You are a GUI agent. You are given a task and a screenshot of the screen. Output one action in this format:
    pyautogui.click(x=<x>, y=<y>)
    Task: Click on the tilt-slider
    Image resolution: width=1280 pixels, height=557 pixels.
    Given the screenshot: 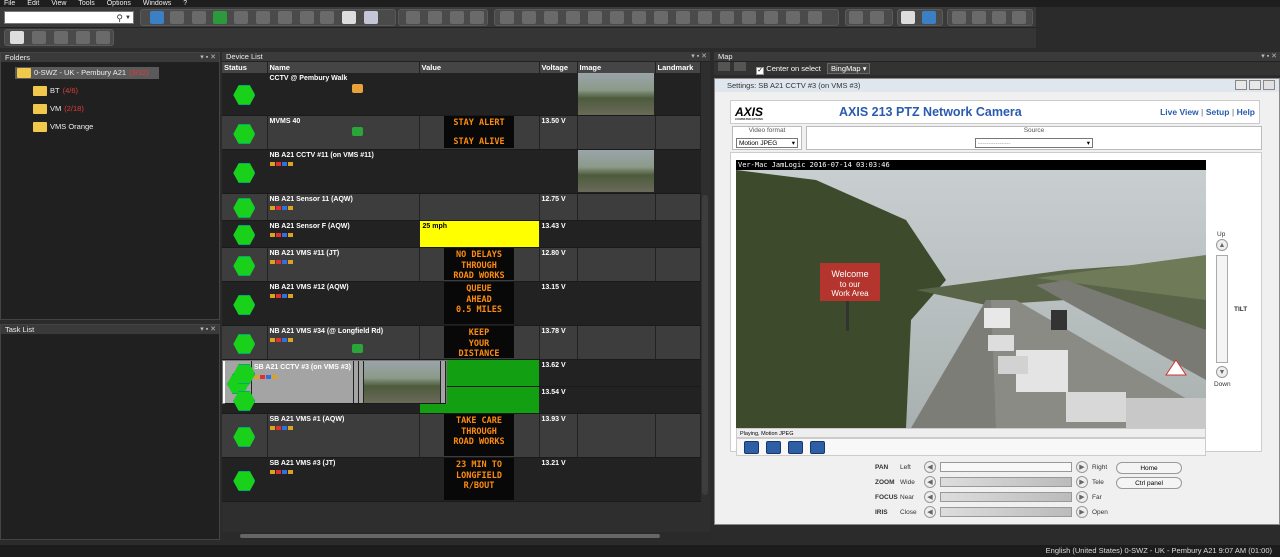 What is the action you would take?
    pyautogui.click(x=1222, y=309)
    